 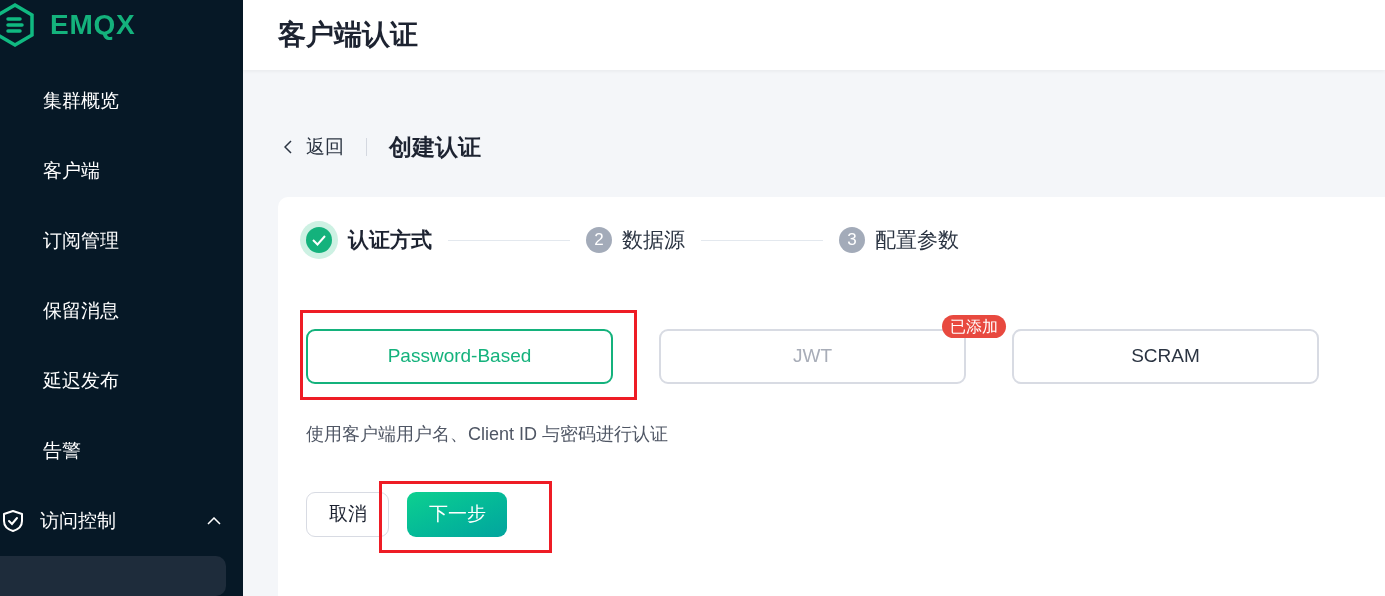 I want to click on added-badge: 已添加, so click(x=974, y=326).